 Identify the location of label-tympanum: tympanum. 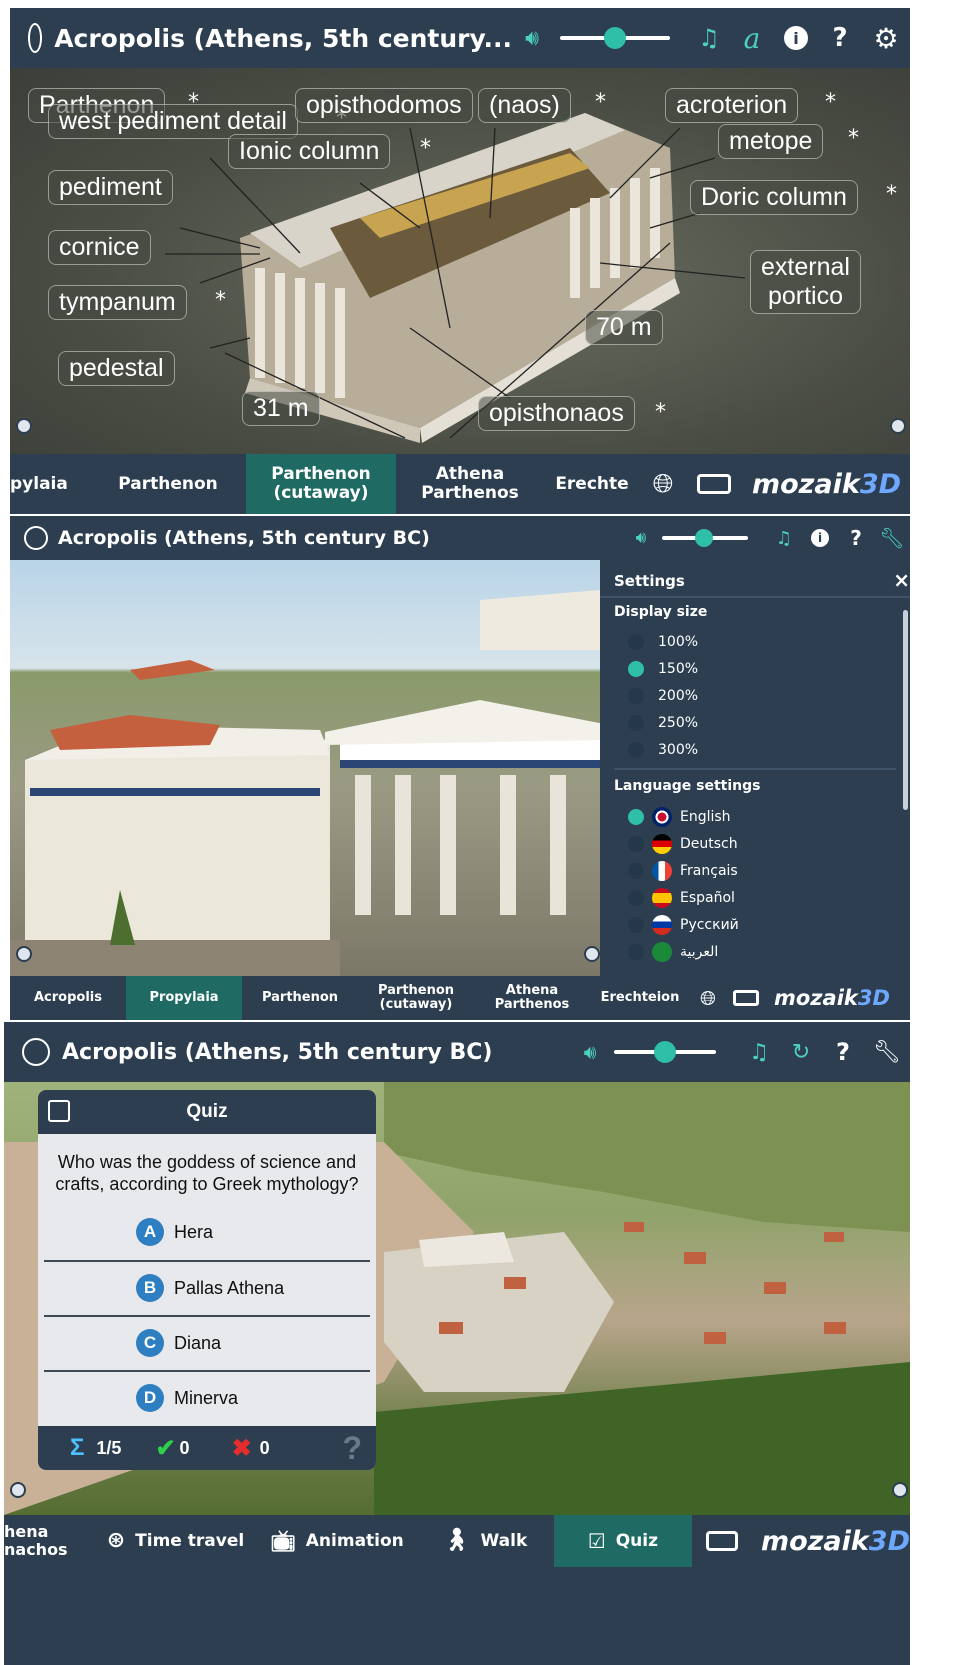
(117, 302).